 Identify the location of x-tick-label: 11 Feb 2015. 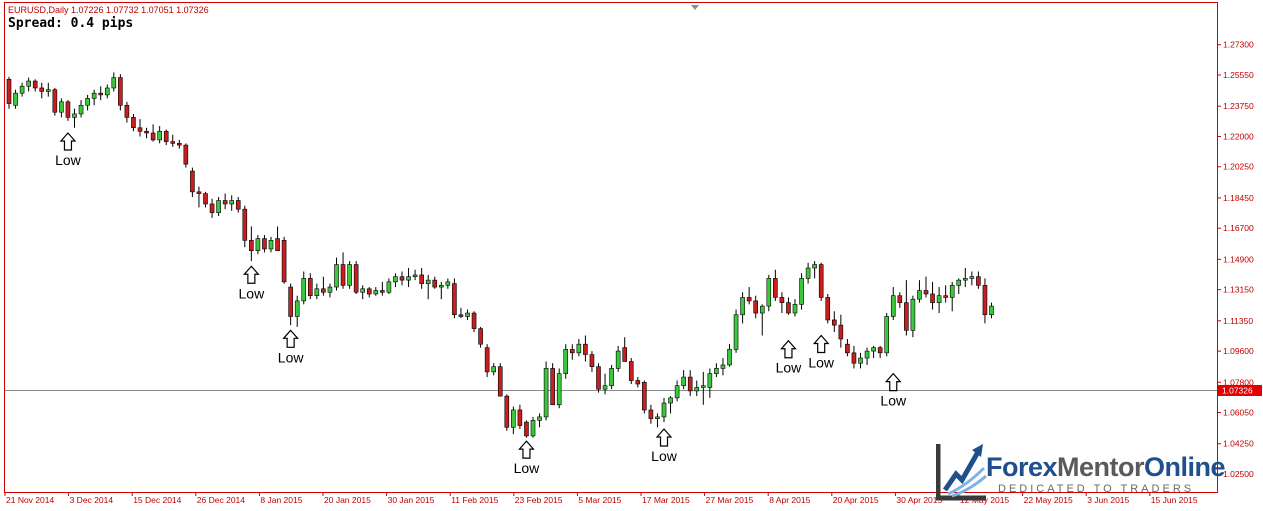
(474, 500).